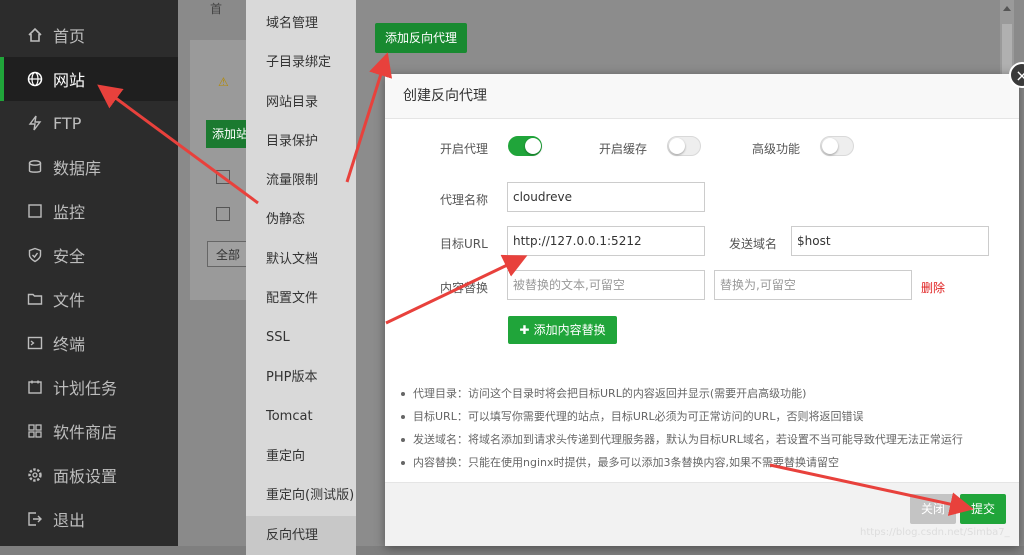 The width and height of the screenshot is (1024, 555). I want to click on sidebar-item-monitor: 监控, so click(89, 211).